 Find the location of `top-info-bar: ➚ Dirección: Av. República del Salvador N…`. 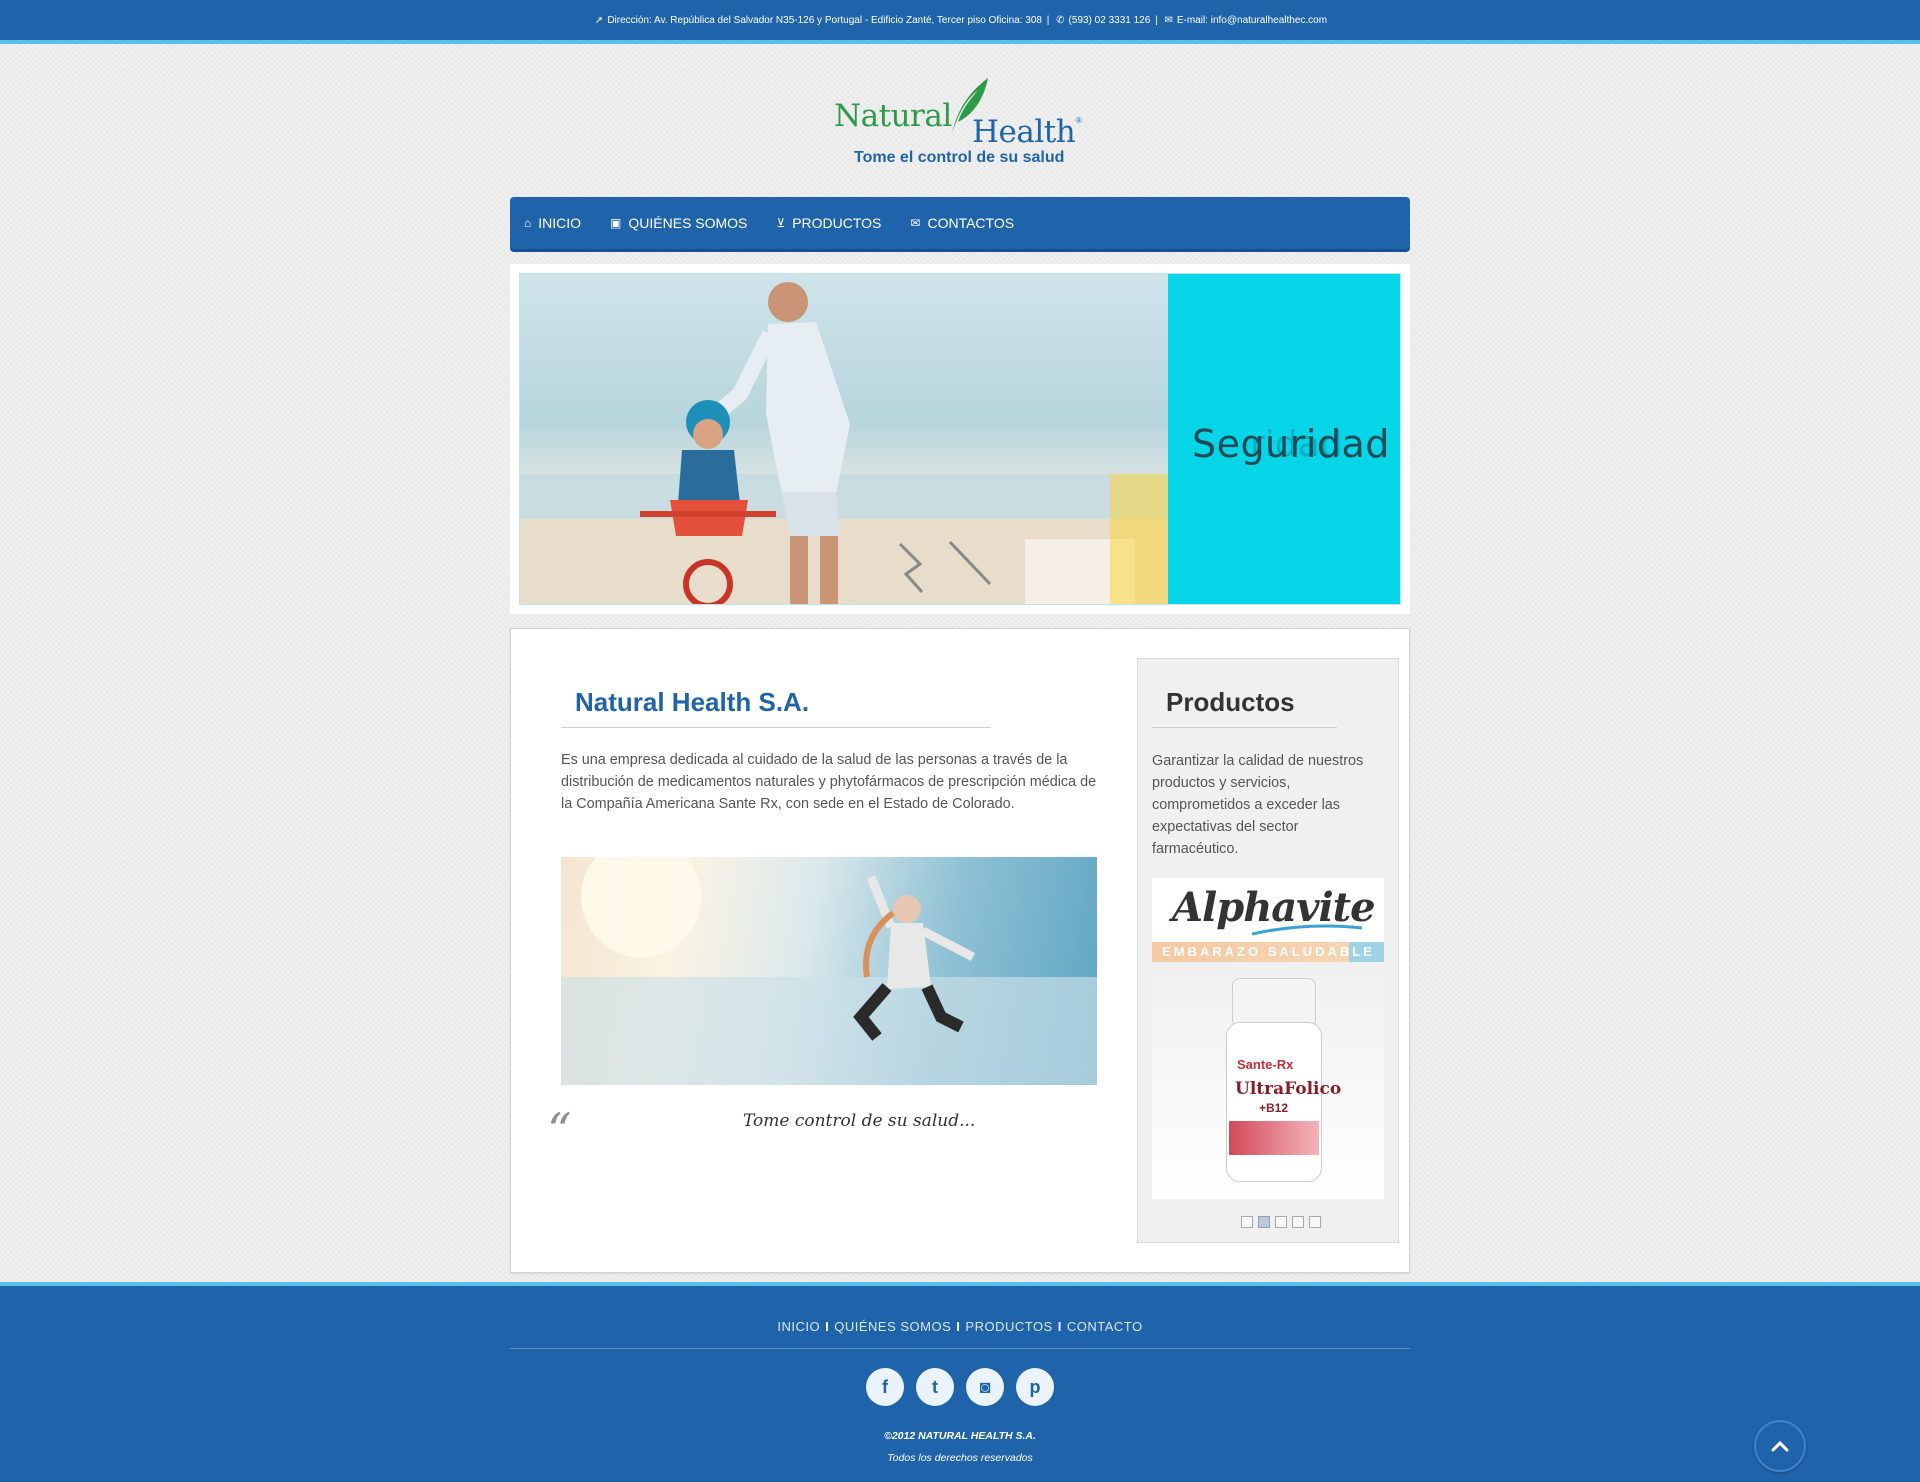

top-info-bar: ➚ Dirección: Av. República del Salvador N… is located at coordinates (960, 22).